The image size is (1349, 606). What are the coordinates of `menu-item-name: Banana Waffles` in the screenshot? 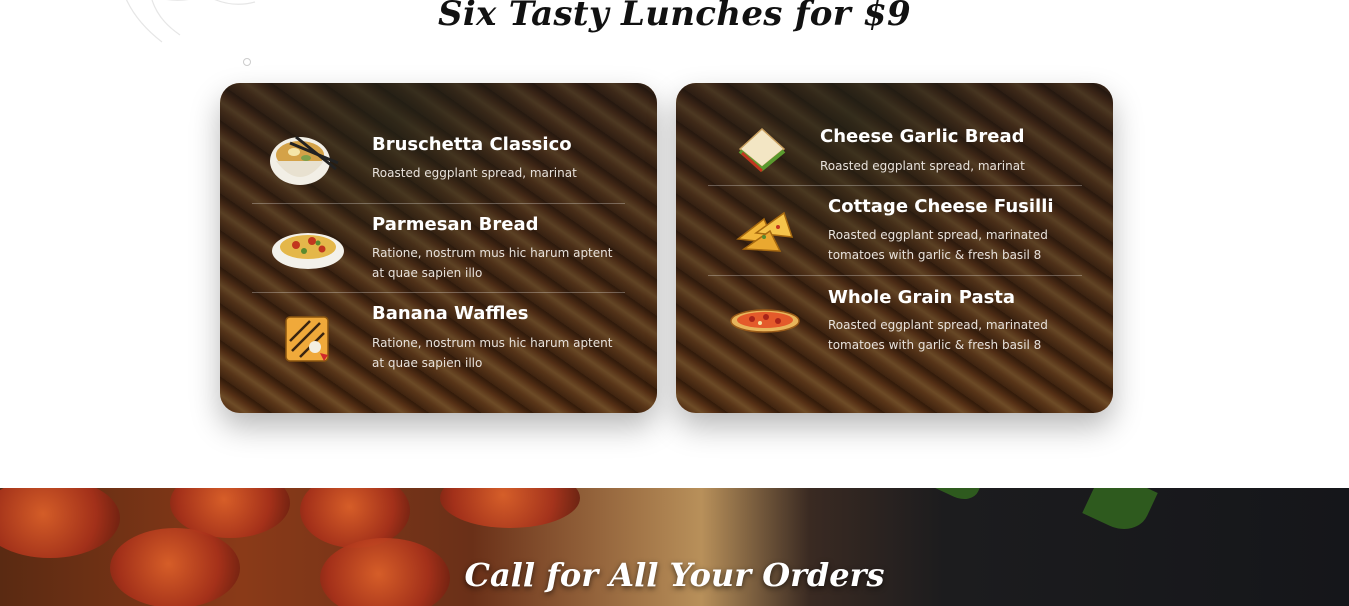 It's located at (450, 313).